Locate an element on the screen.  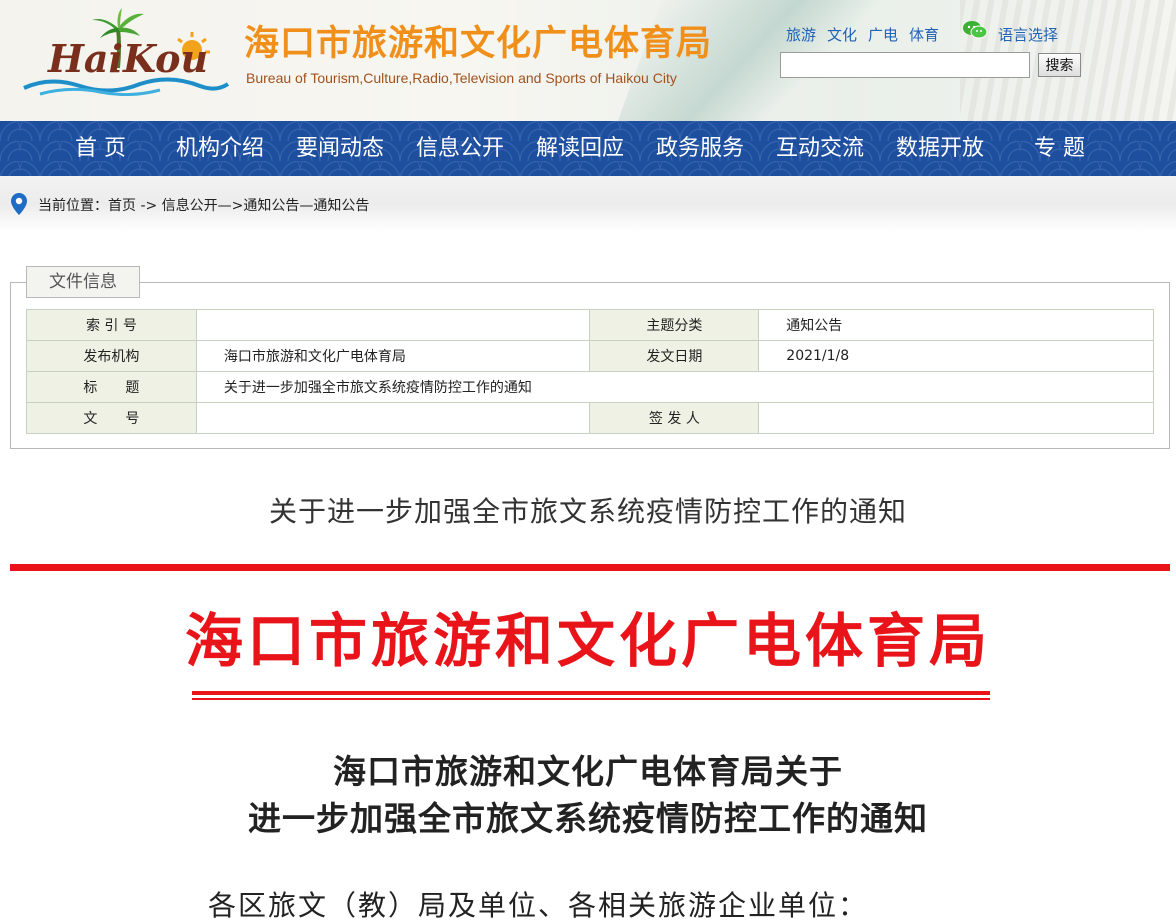
value-index-number is located at coordinates (393, 325).